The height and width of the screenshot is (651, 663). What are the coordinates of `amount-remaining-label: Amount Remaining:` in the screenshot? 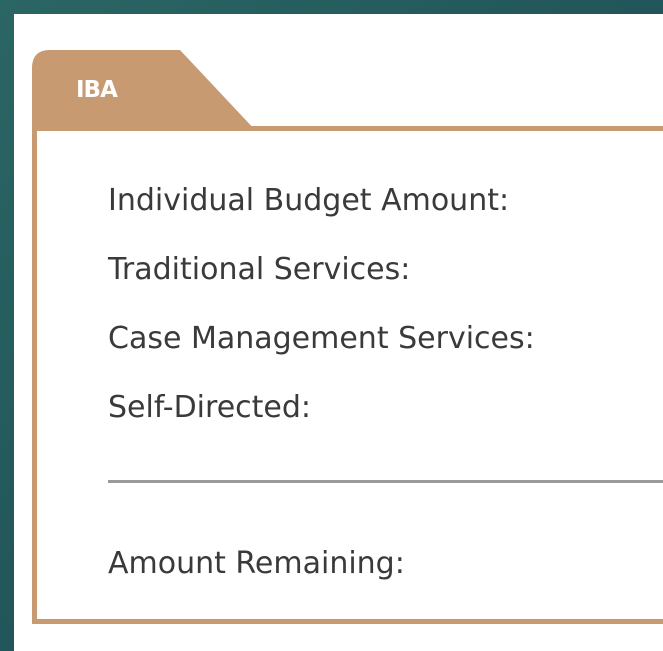 It's located at (256, 563).